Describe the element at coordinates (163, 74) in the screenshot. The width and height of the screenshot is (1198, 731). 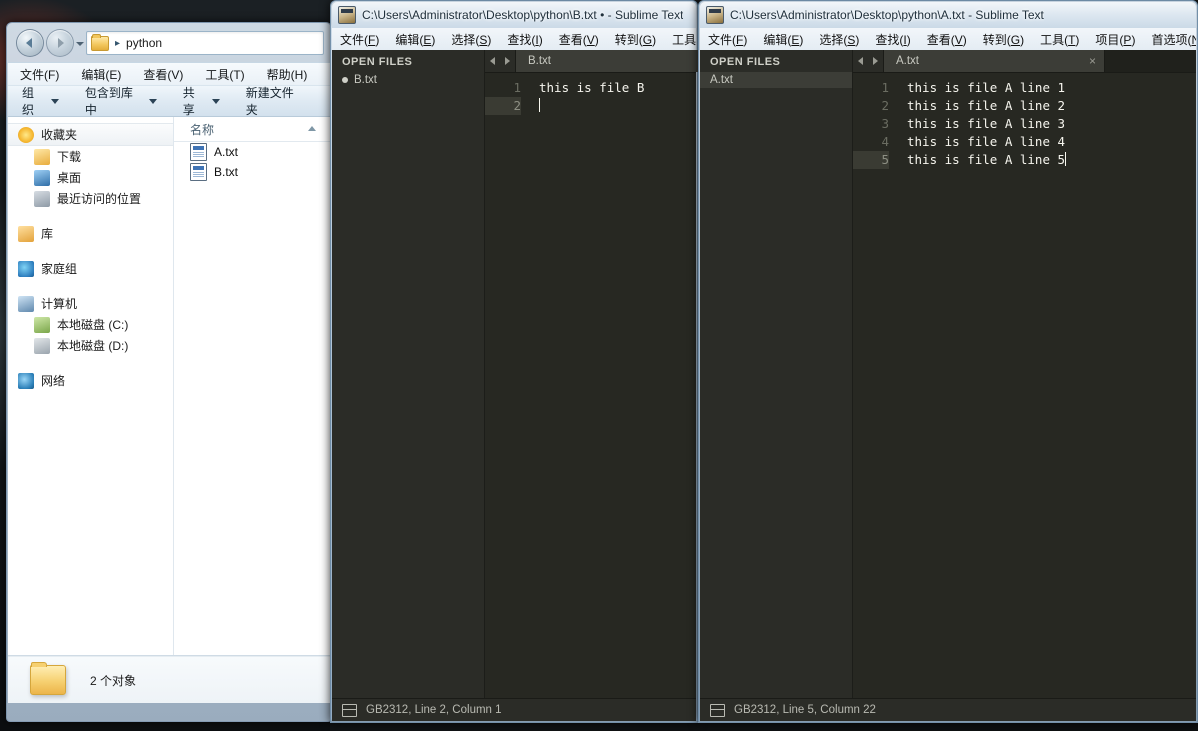
I see `menu-view: 查看(V)` at that location.